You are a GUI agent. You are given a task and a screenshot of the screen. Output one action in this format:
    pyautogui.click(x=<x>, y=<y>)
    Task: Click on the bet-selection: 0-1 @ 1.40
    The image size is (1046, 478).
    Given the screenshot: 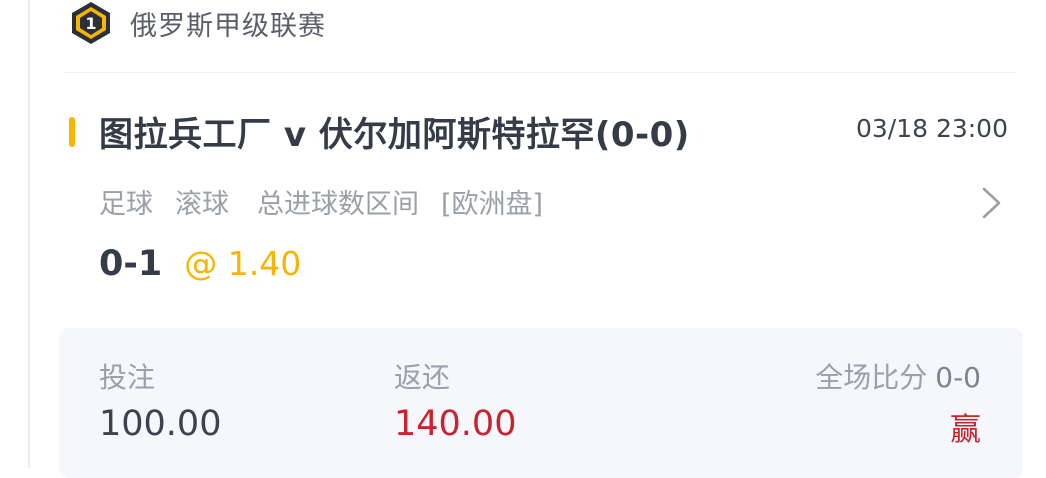 What is the action you would take?
    pyautogui.click(x=200, y=264)
    